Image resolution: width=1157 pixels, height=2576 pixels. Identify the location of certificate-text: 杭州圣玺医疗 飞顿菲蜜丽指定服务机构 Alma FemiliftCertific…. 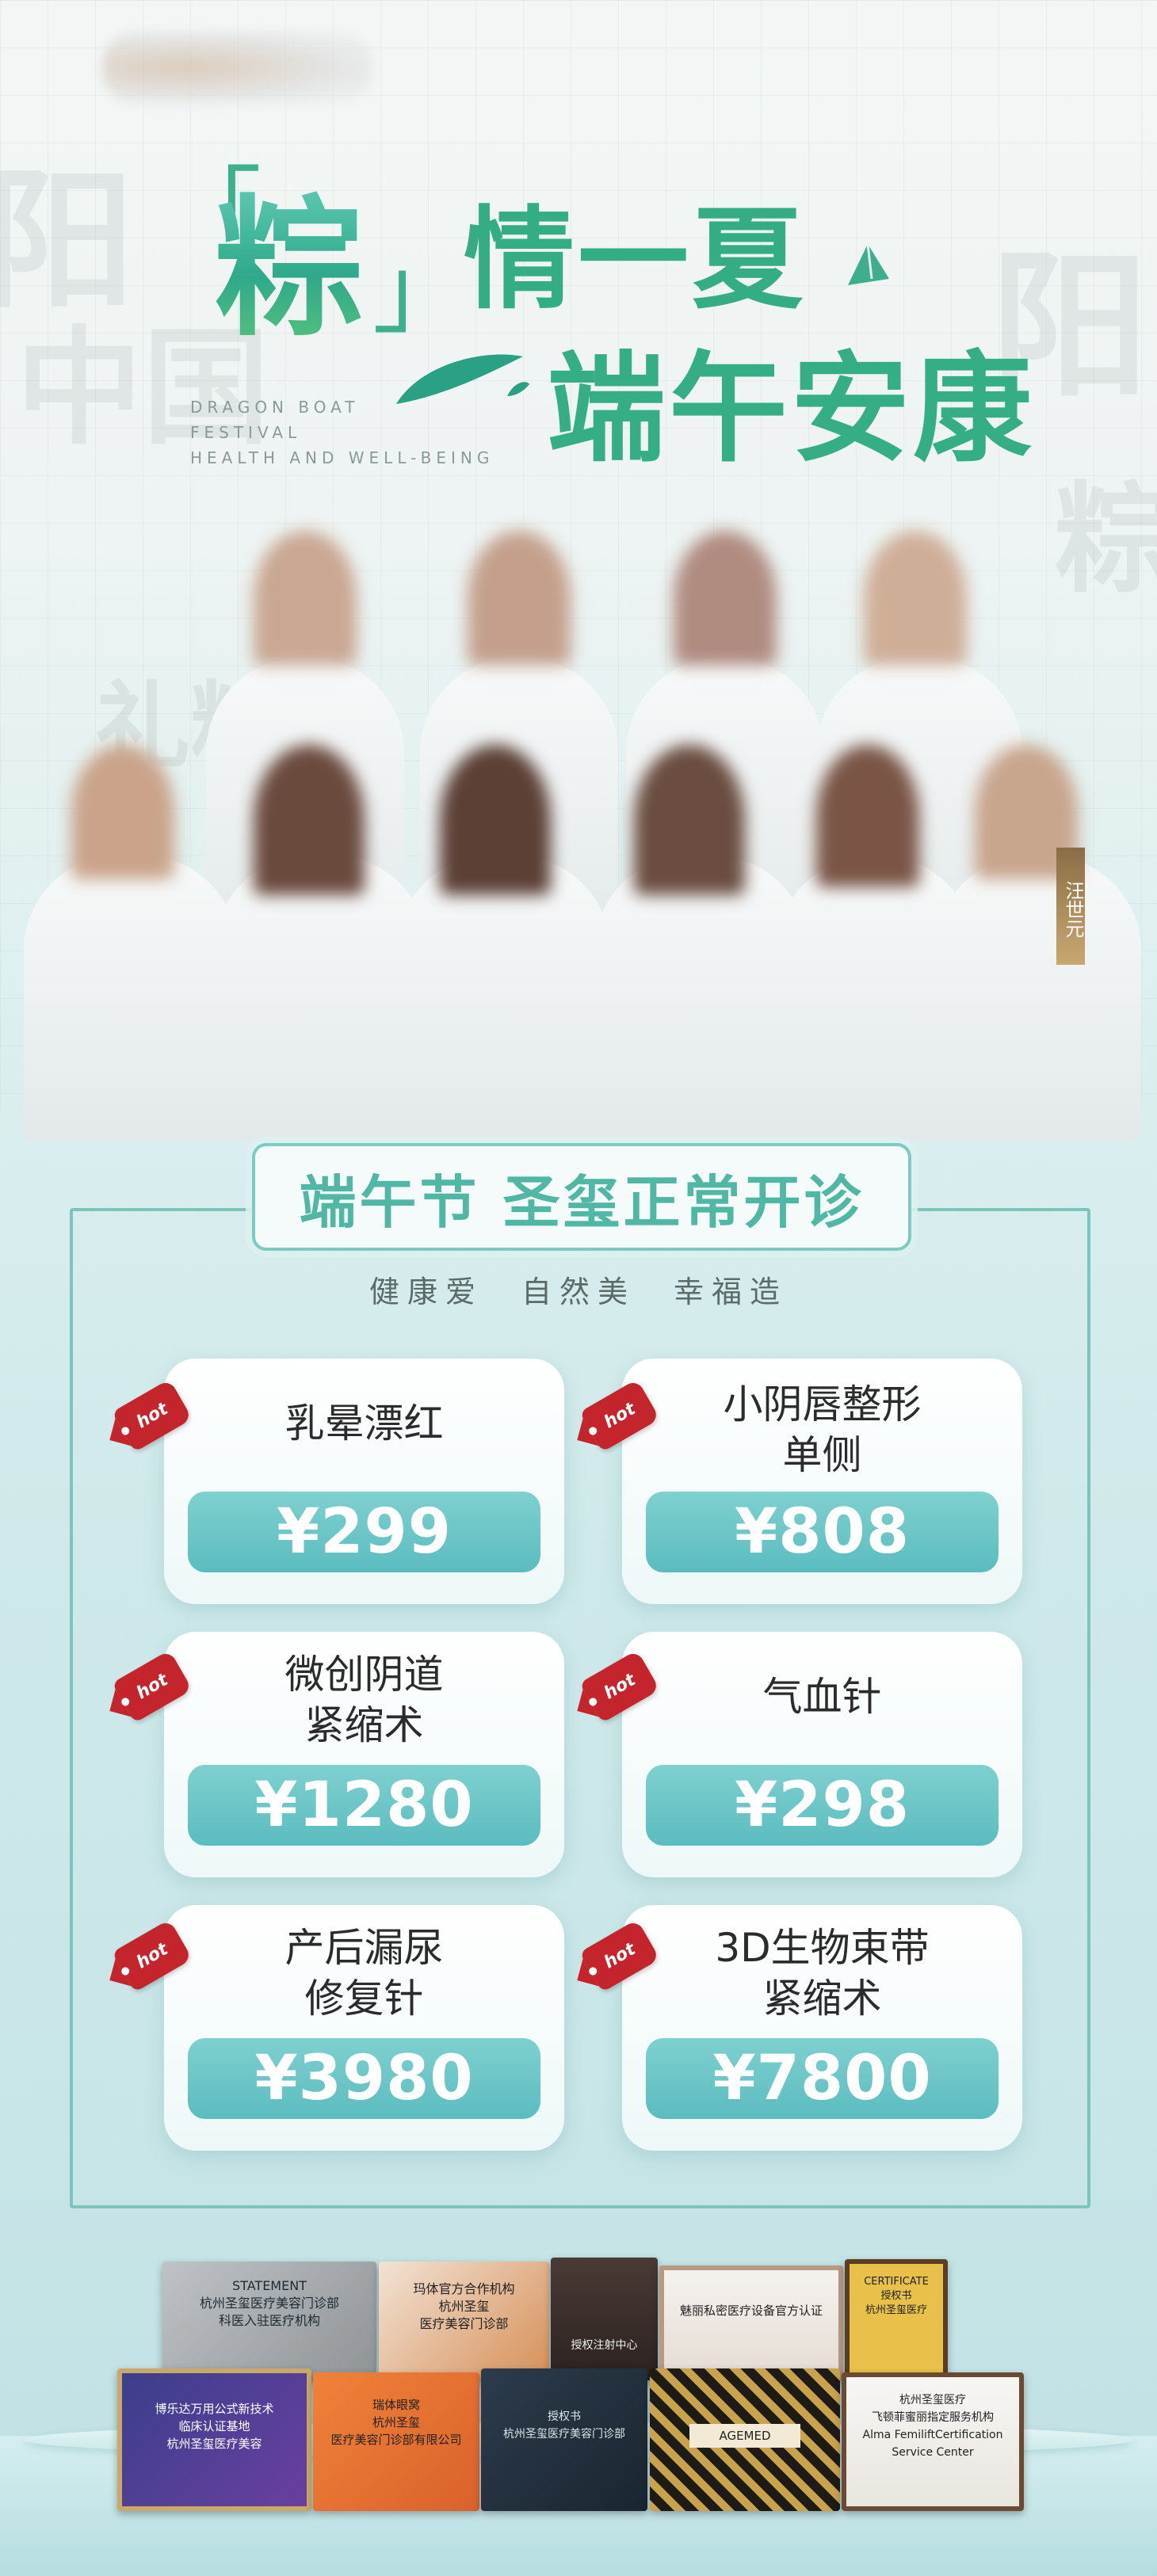
(932, 2427).